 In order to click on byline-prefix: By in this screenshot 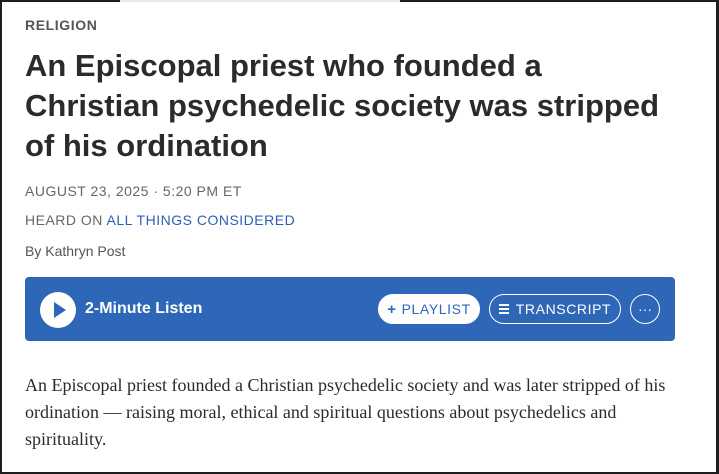, I will do `click(33, 251)`.